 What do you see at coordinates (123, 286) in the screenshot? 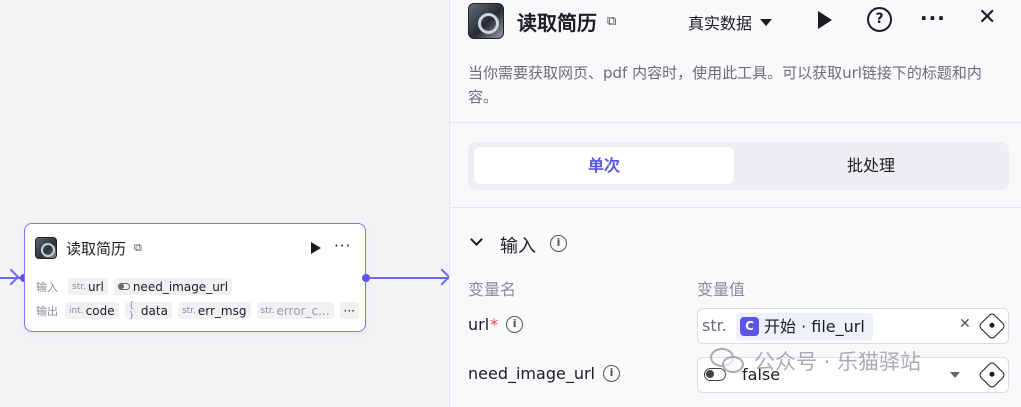
I see `toggle-icon` at bounding box center [123, 286].